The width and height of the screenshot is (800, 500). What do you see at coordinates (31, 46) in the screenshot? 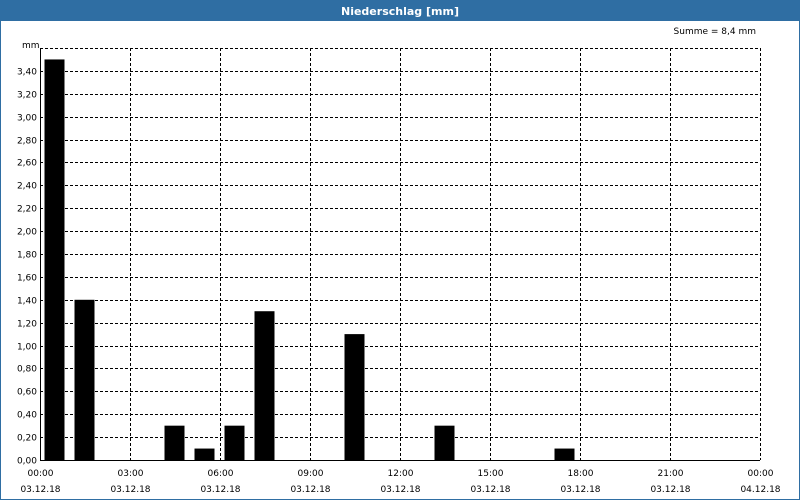
I see `y-axis-unit: mm` at bounding box center [31, 46].